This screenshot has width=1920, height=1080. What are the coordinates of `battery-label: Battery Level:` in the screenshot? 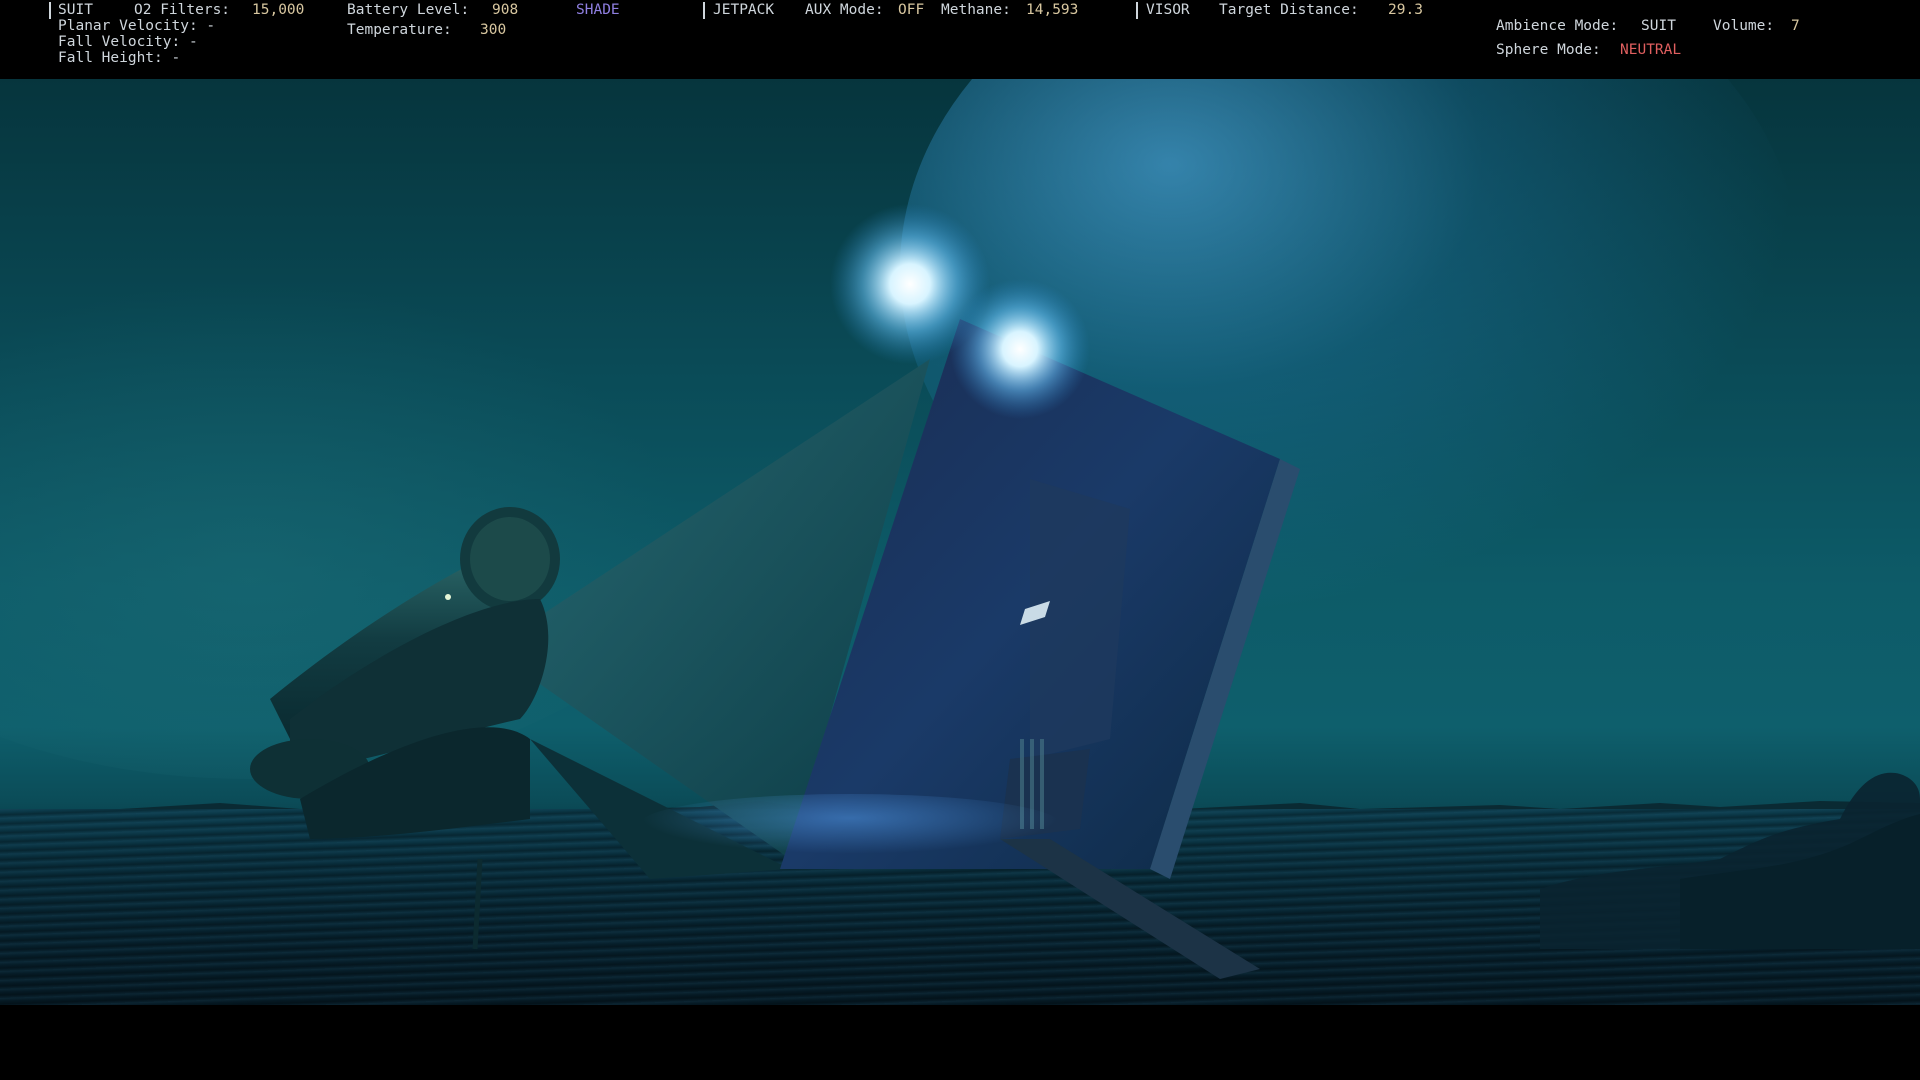 It's located at (408, 10).